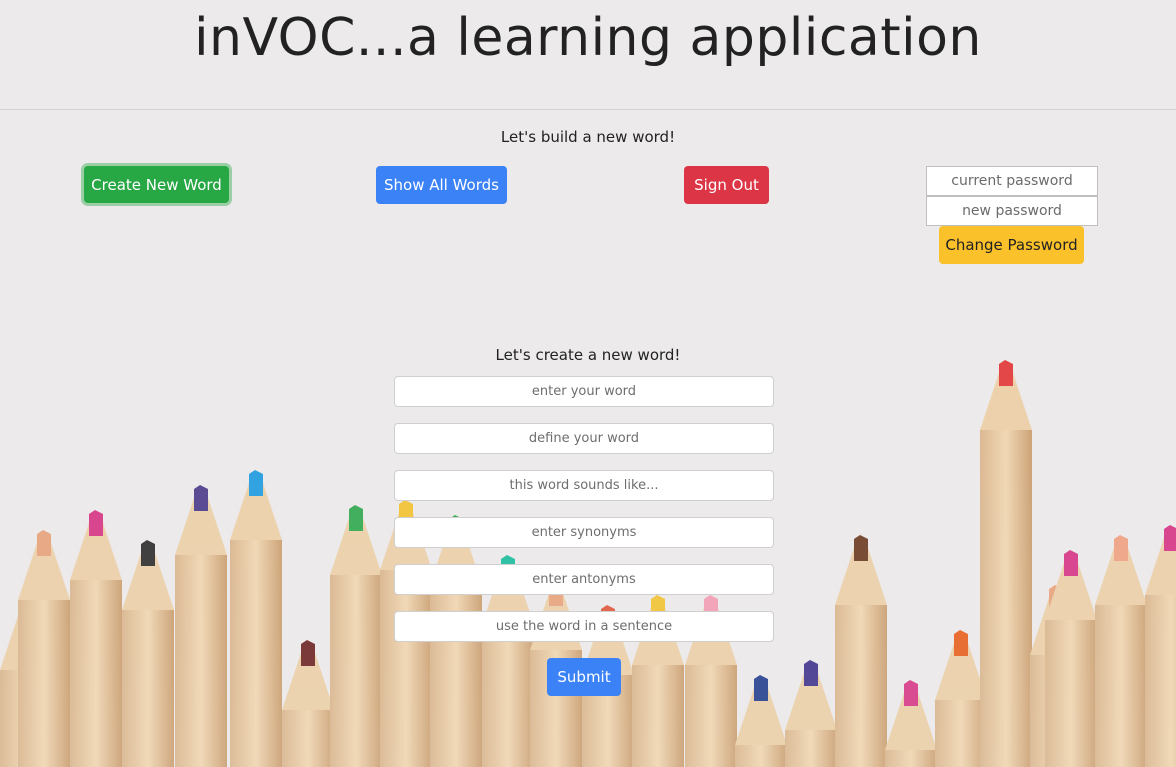 This screenshot has width=1176, height=767. I want to click on page-subtitle: Let's build a new word!, so click(588, 137).